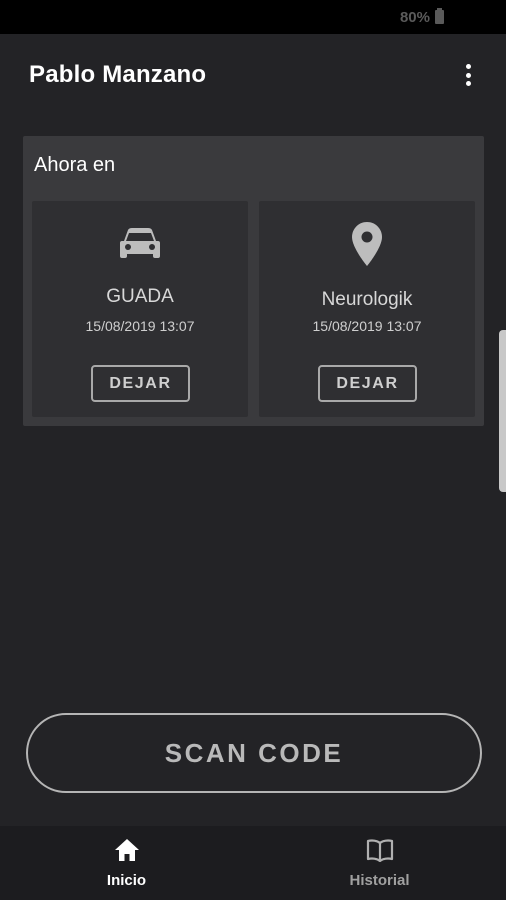 Image resolution: width=506 pixels, height=900 pixels. Describe the element at coordinates (253, 17) in the screenshot. I see `status-bar: 80%` at that location.